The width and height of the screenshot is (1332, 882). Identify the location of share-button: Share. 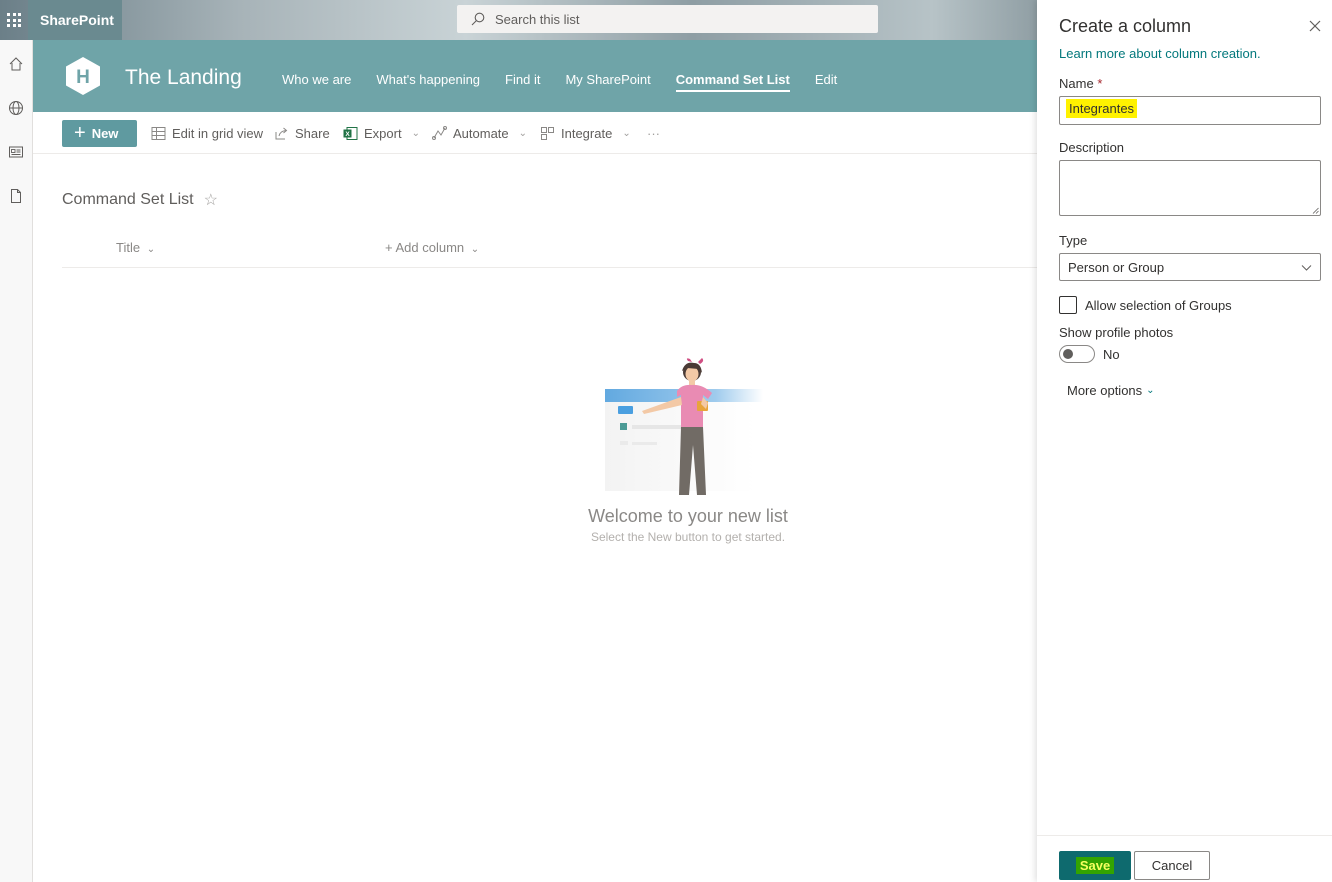
(302, 133).